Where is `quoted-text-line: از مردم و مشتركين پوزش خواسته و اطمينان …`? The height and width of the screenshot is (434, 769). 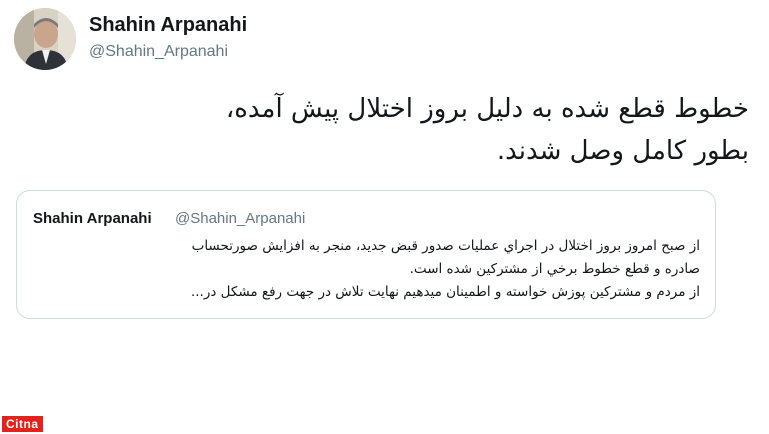
quoted-text-line: از مردم و مشتركين پوزش خواسته و اطمينان … is located at coordinates (445, 292).